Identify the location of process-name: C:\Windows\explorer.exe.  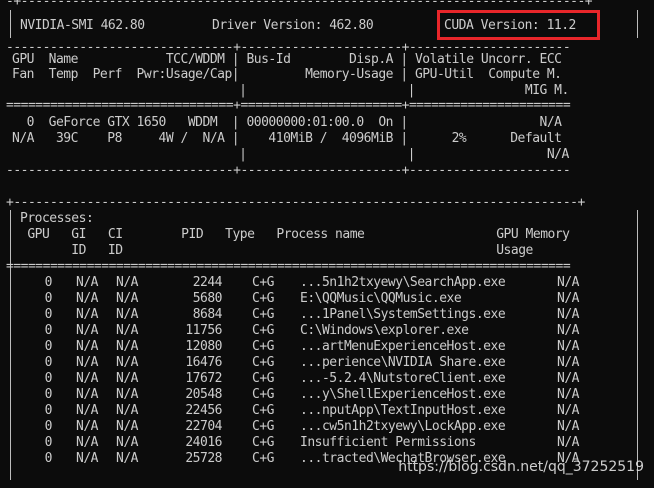
(384, 330).